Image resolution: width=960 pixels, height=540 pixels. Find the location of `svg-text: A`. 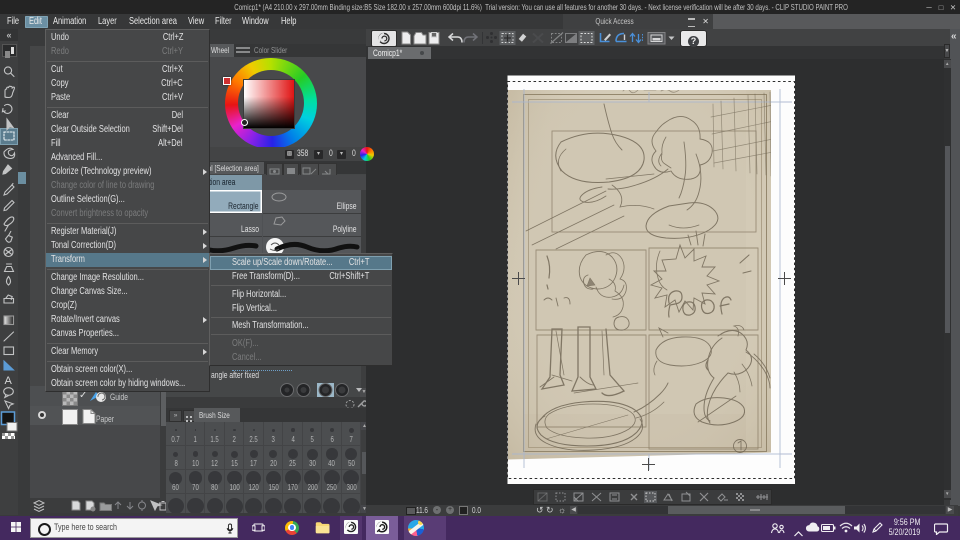

svg-text: A is located at coordinates (9, 381).